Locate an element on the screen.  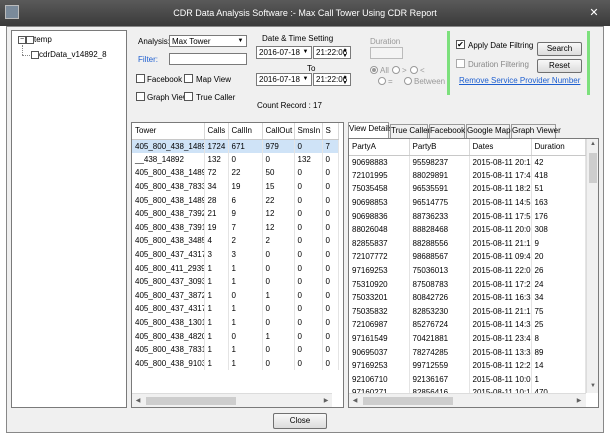
apply-date-filtering-checkbox: ✔ is located at coordinates (460, 44).